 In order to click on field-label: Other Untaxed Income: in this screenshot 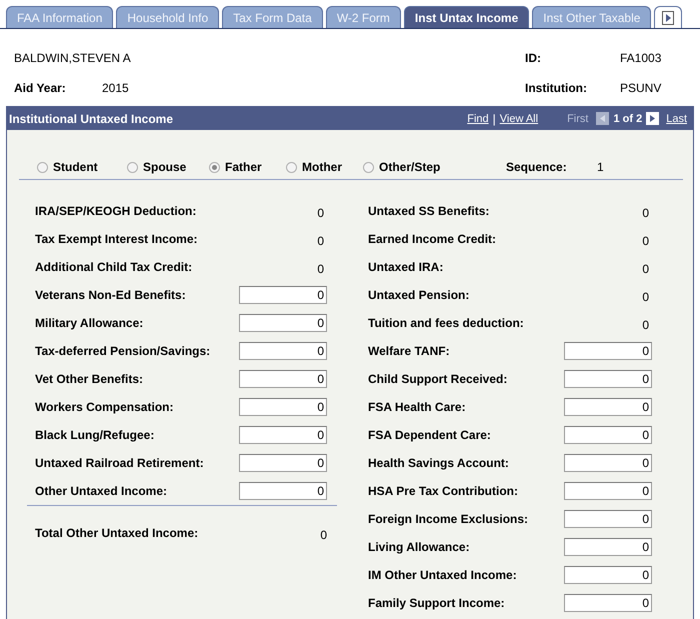, I will do `click(101, 491)`.